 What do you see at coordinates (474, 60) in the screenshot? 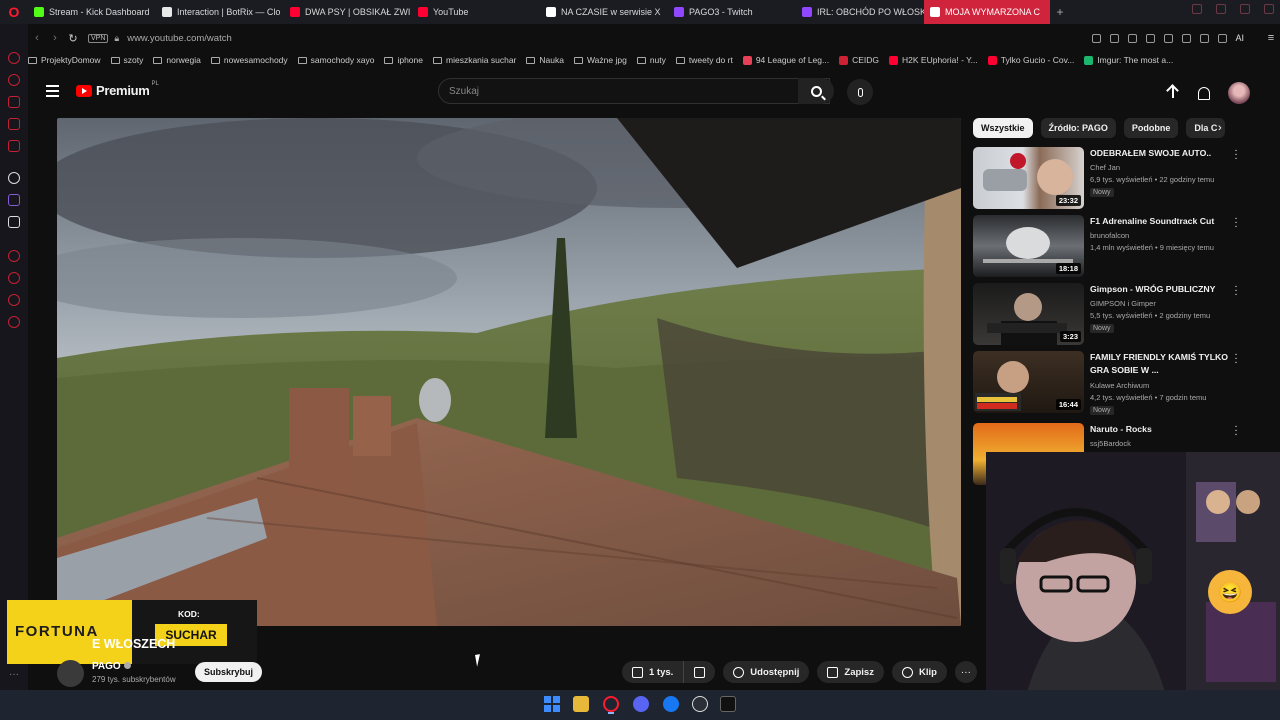
I see `bookmark-item: mieszkania suchar` at bounding box center [474, 60].